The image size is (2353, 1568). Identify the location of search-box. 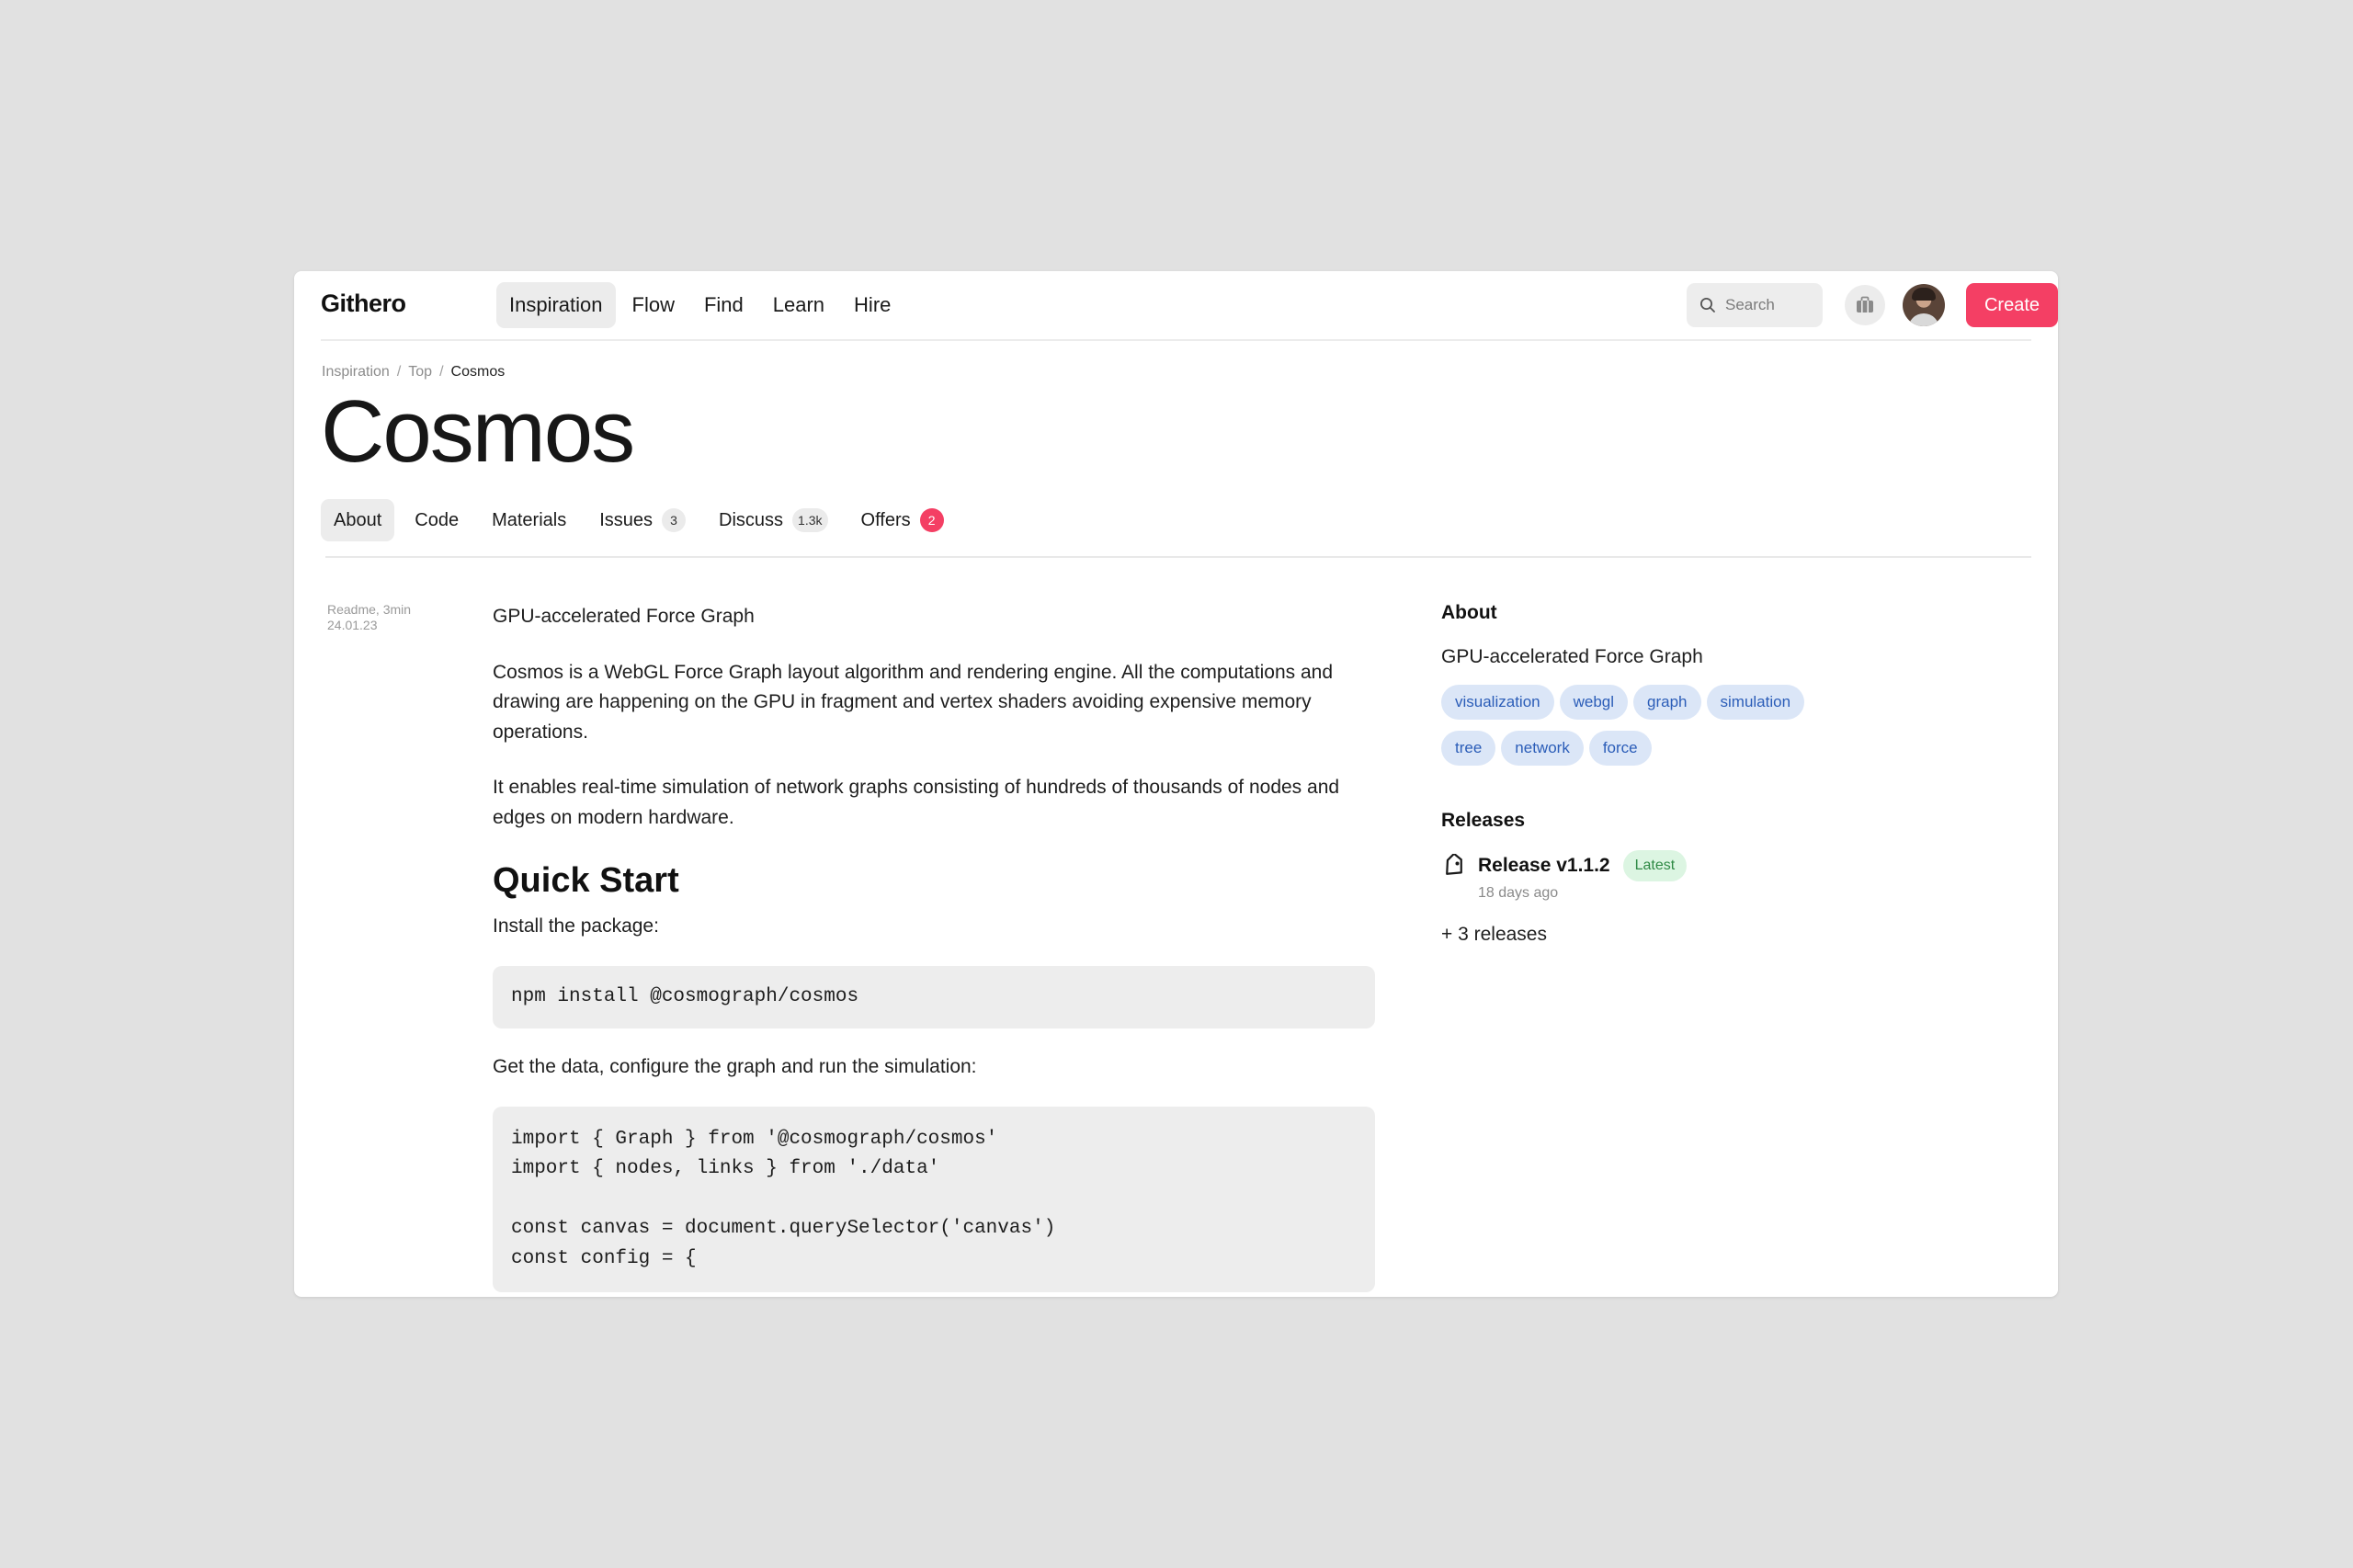
(1755, 305).